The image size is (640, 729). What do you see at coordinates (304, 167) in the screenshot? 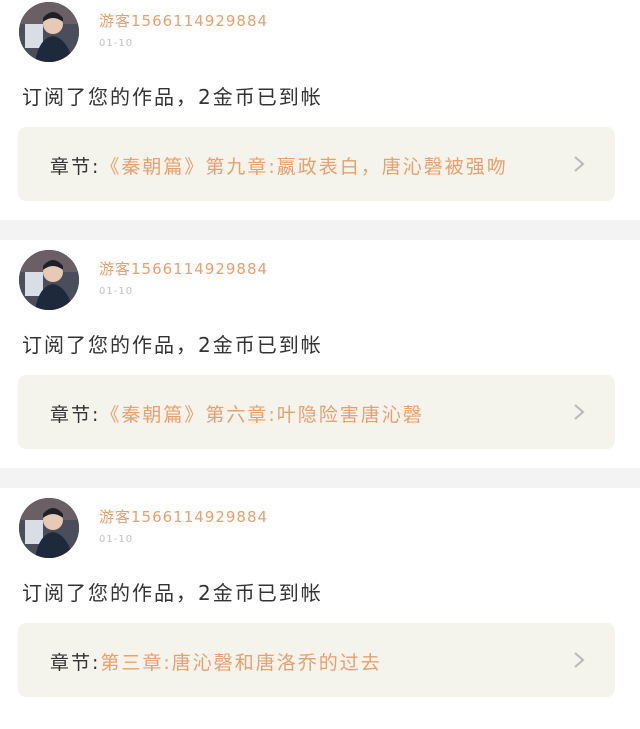
I see `chapter-title: 《秦朝篇》第九章:嬴政表白，唐沁磬被强吻` at bounding box center [304, 167].